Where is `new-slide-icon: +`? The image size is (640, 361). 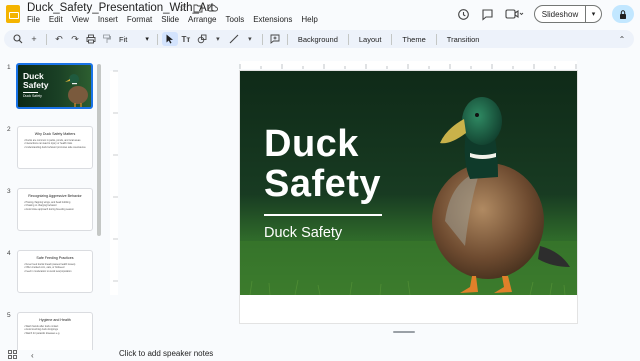
new-slide-icon: + is located at coordinates (34, 39).